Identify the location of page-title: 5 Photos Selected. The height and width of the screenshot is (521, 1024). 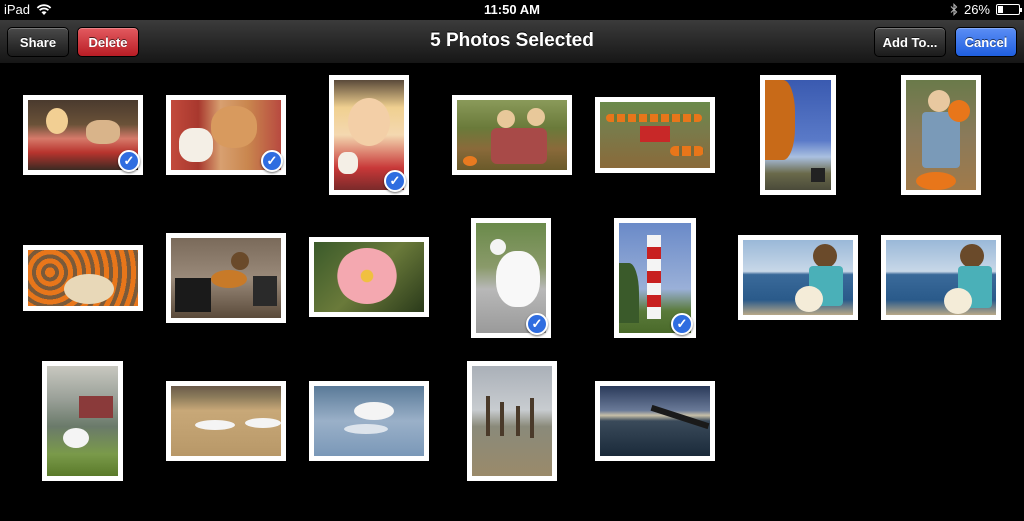
(512, 40).